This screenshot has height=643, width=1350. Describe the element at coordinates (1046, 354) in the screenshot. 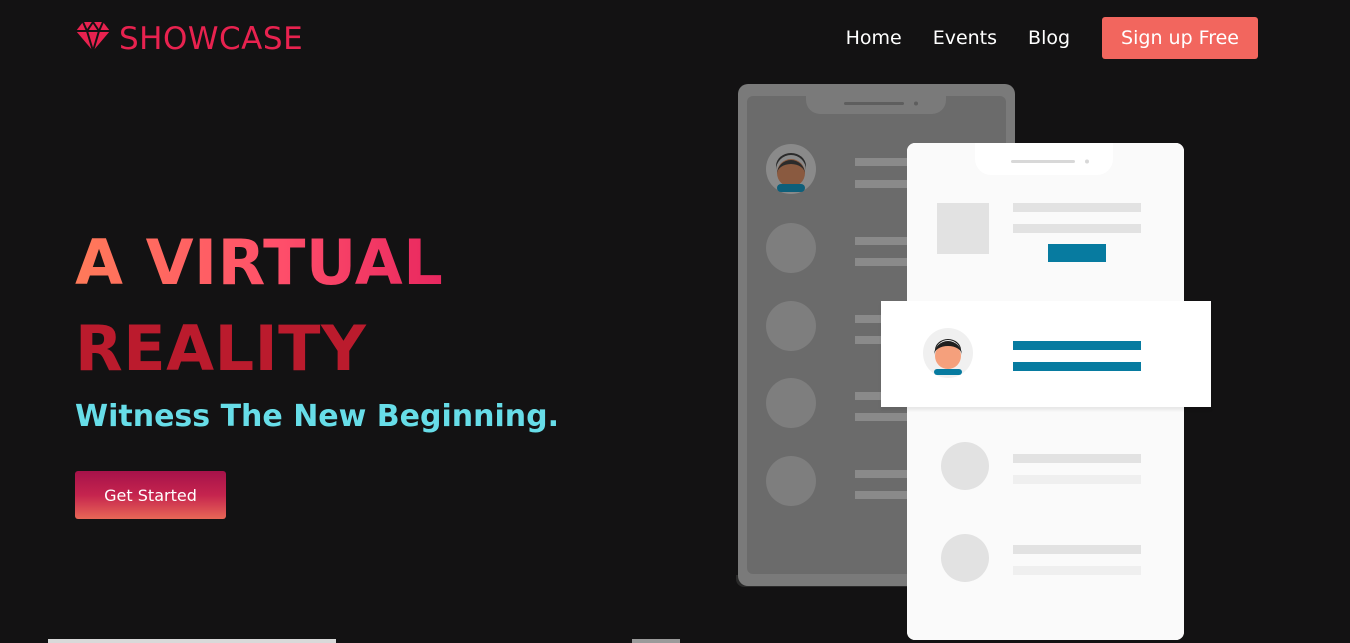

I see `highlighted-card` at that location.